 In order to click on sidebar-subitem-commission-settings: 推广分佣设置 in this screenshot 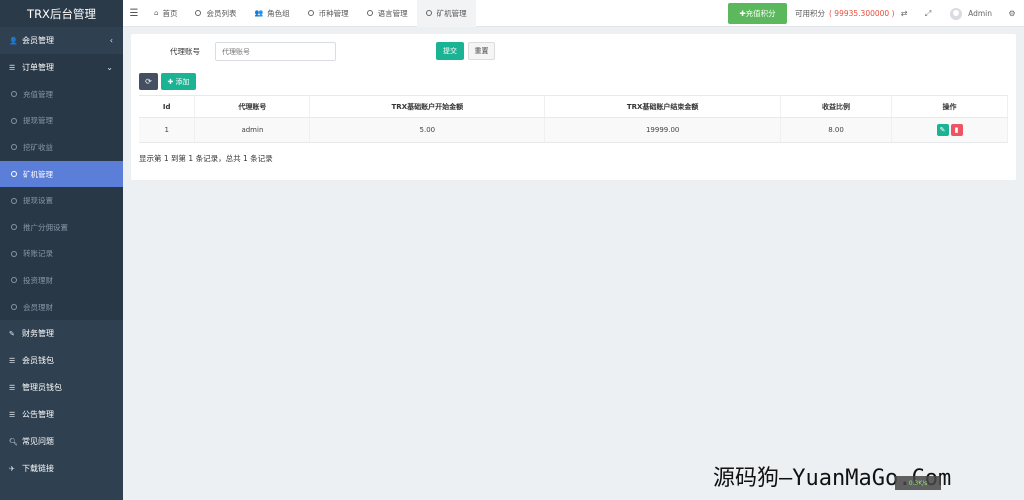, I will do `click(61, 227)`.